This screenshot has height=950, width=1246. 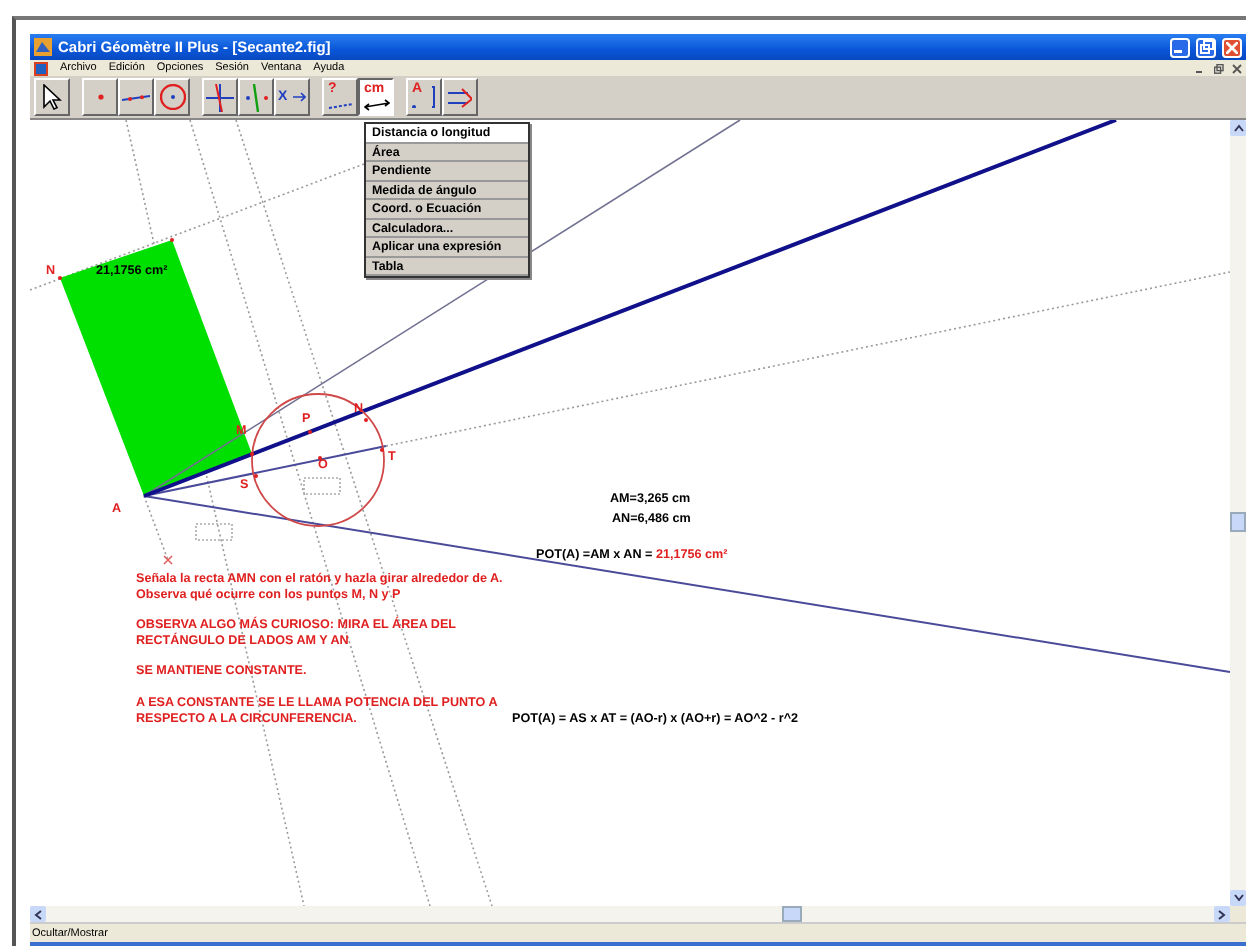 I want to click on app-icon, so click(x=43, y=47).